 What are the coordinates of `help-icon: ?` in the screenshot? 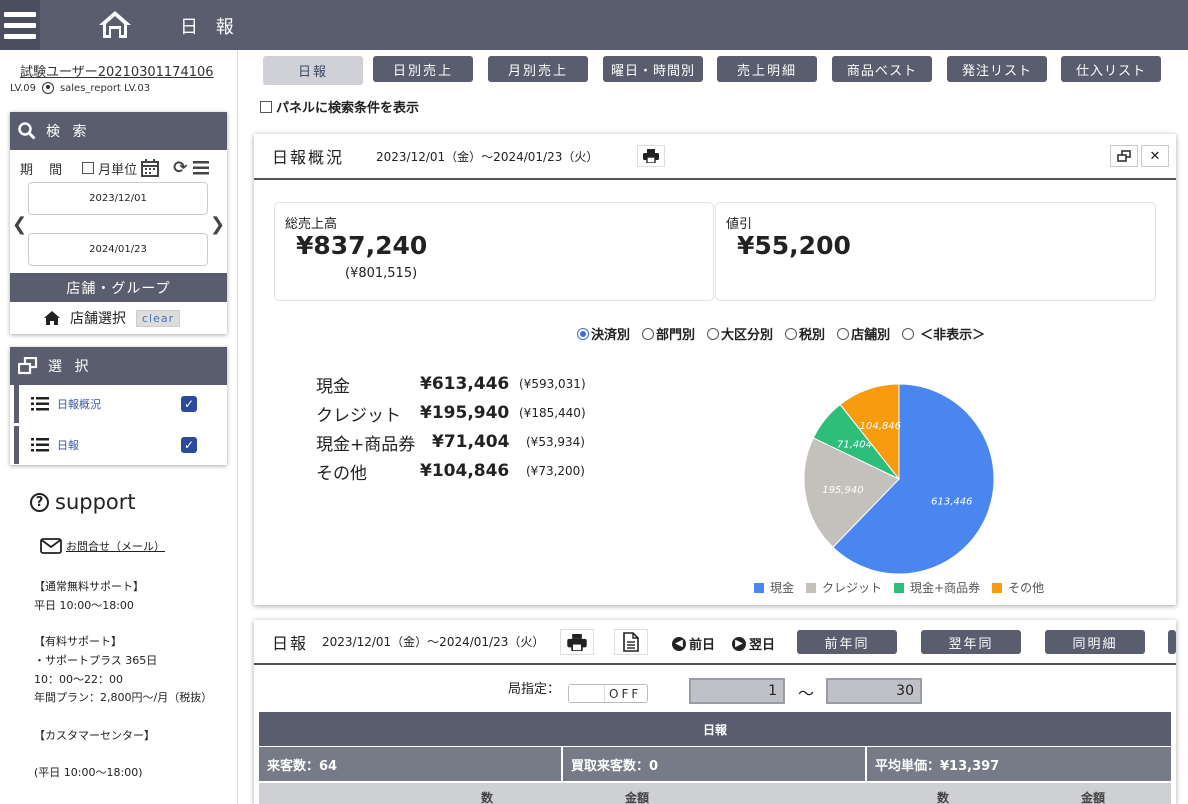 It's located at (39, 502).